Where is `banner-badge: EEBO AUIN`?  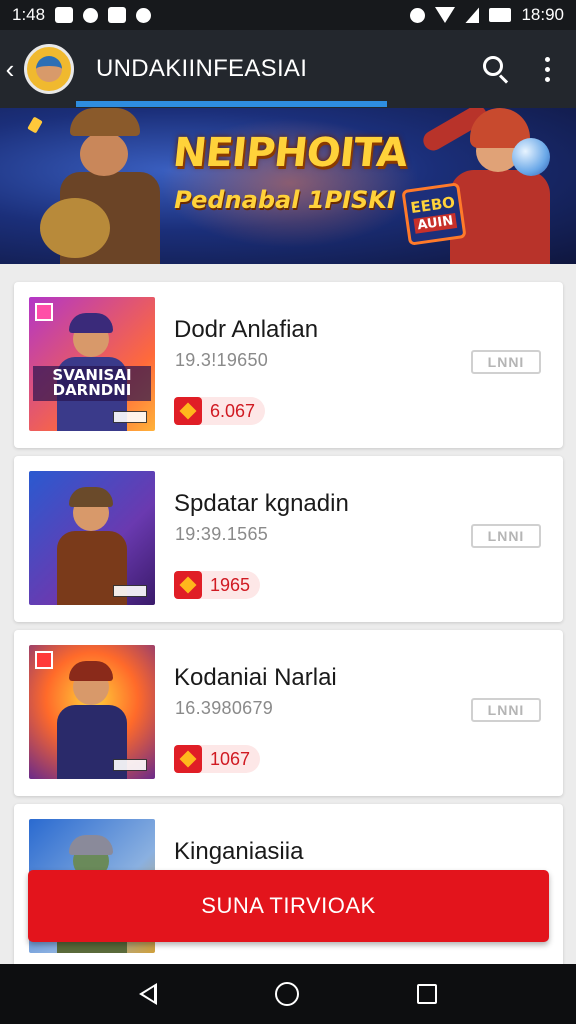 banner-badge: EEBO AUIN is located at coordinates (434, 214).